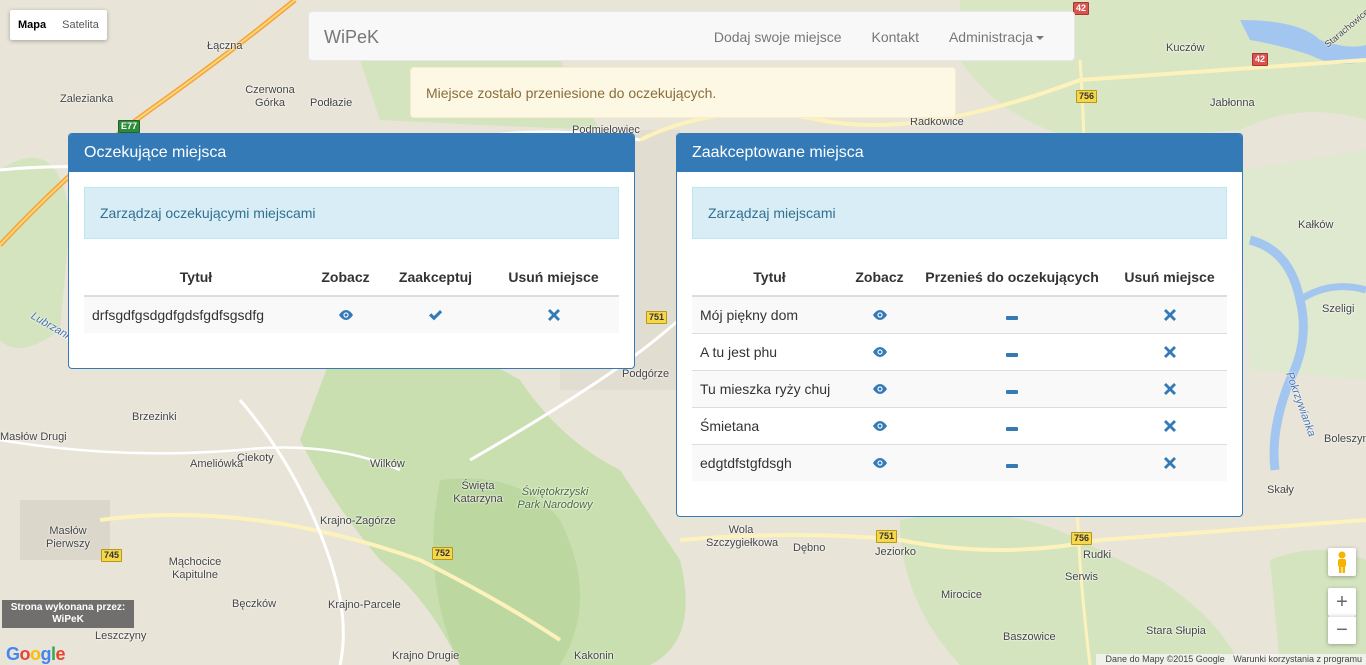 This screenshot has height=665, width=1366. I want to click on map-label: Mąchocice Kapitulne, so click(195, 568).